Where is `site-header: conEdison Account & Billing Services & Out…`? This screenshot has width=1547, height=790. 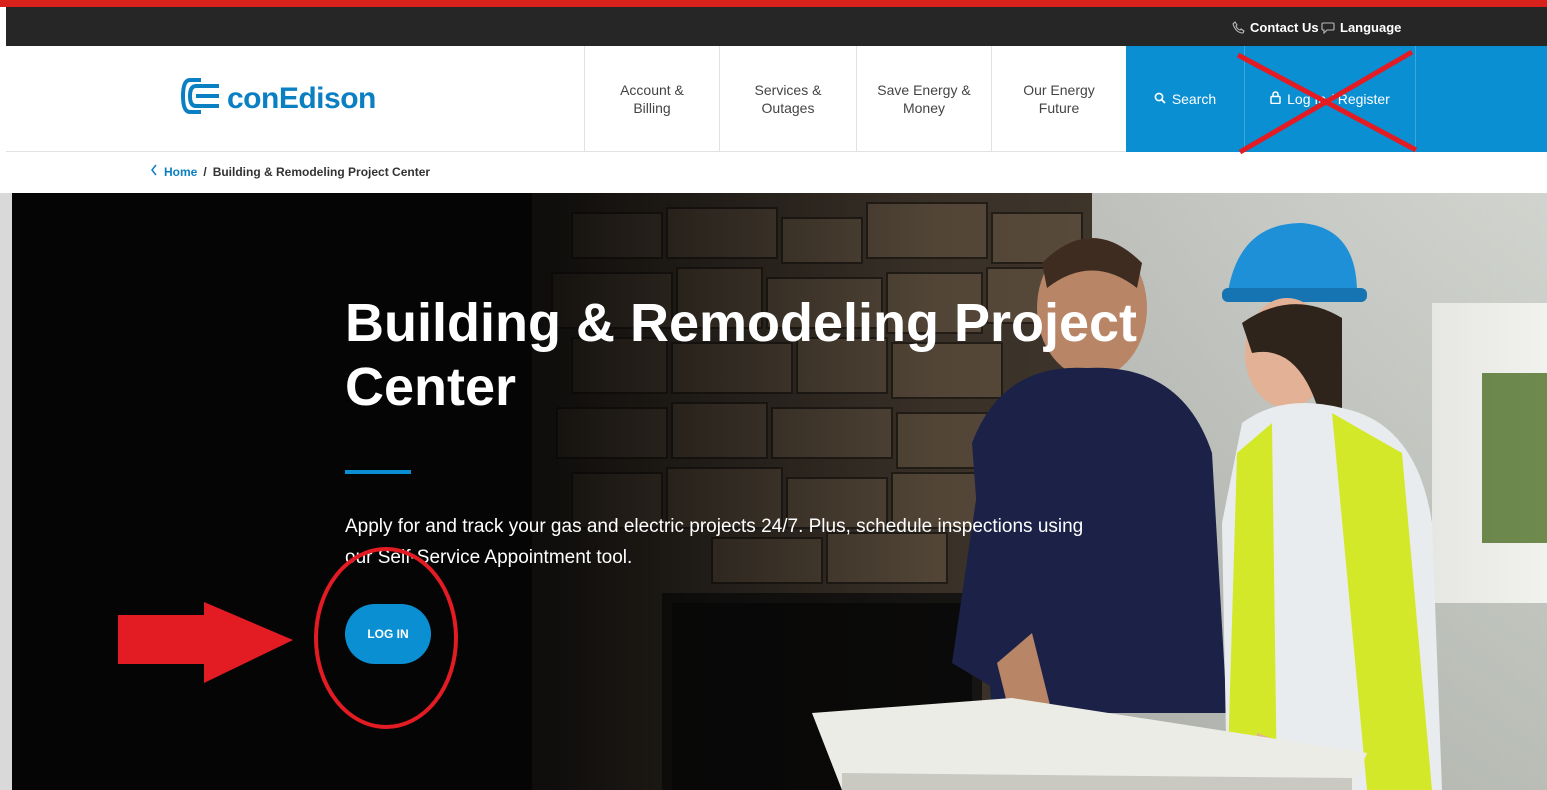 site-header: conEdison Account & Billing Services & Out… is located at coordinates (776, 99).